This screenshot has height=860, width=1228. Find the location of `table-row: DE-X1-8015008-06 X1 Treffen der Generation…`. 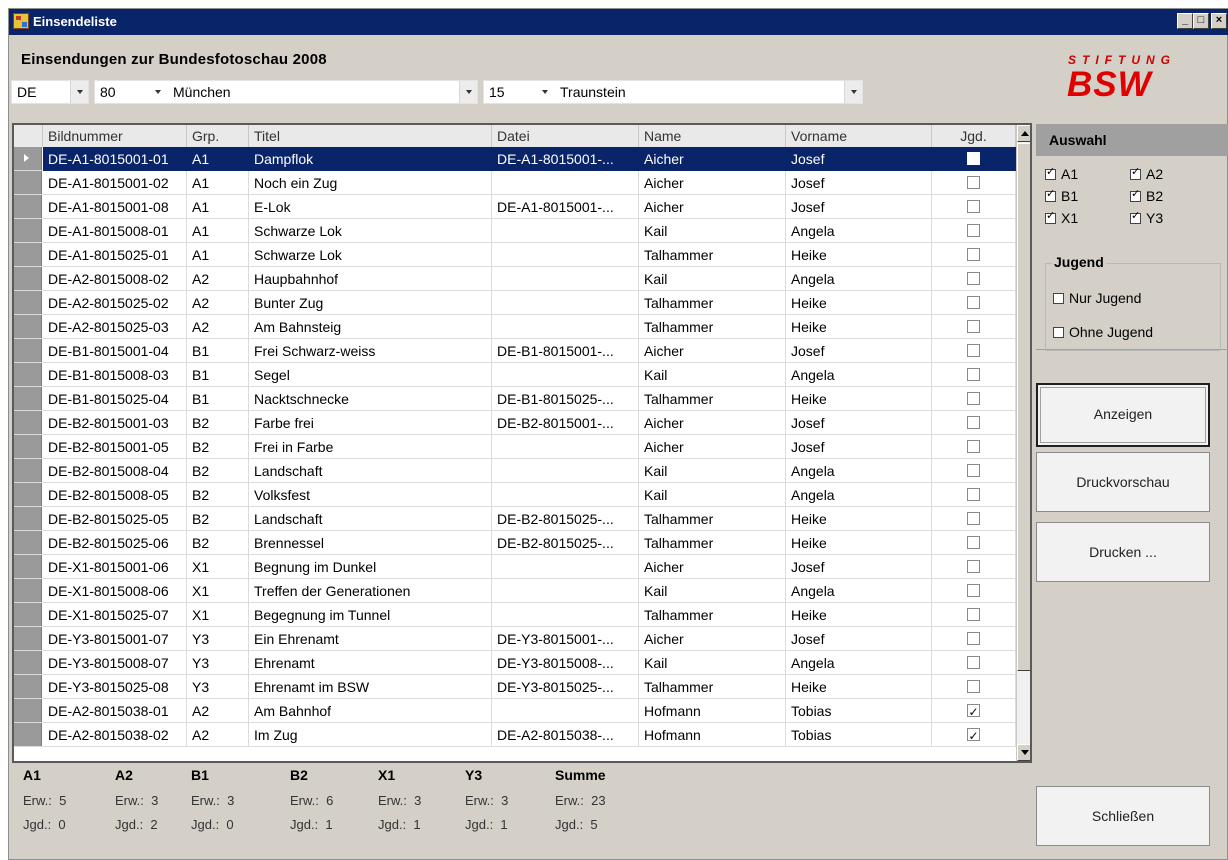

table-row: DE-X1-8015008-06 X1 Treffen der Generation… is located at coordinates (515, 591).